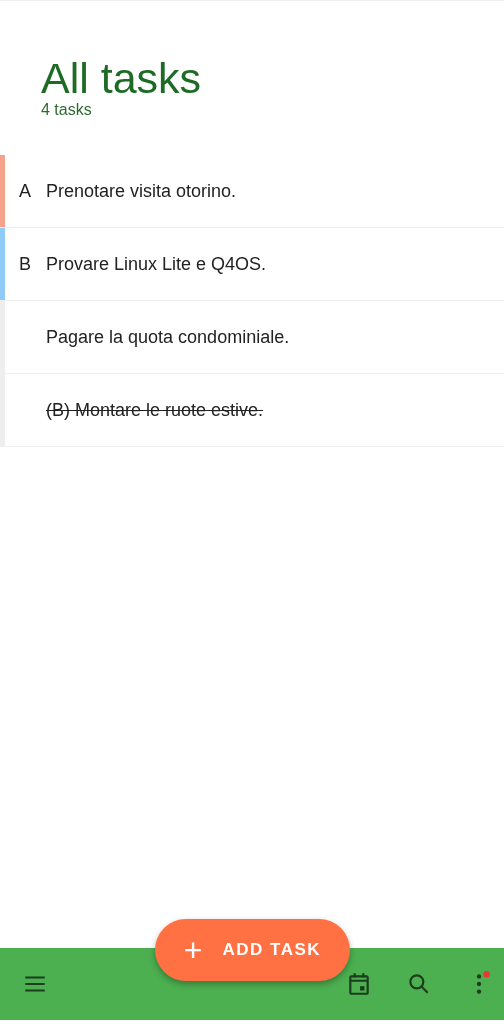 This screenshot has height=1024, width=504. I want to click on task-row: Pagare la quota condominiale., so click(252, 337).